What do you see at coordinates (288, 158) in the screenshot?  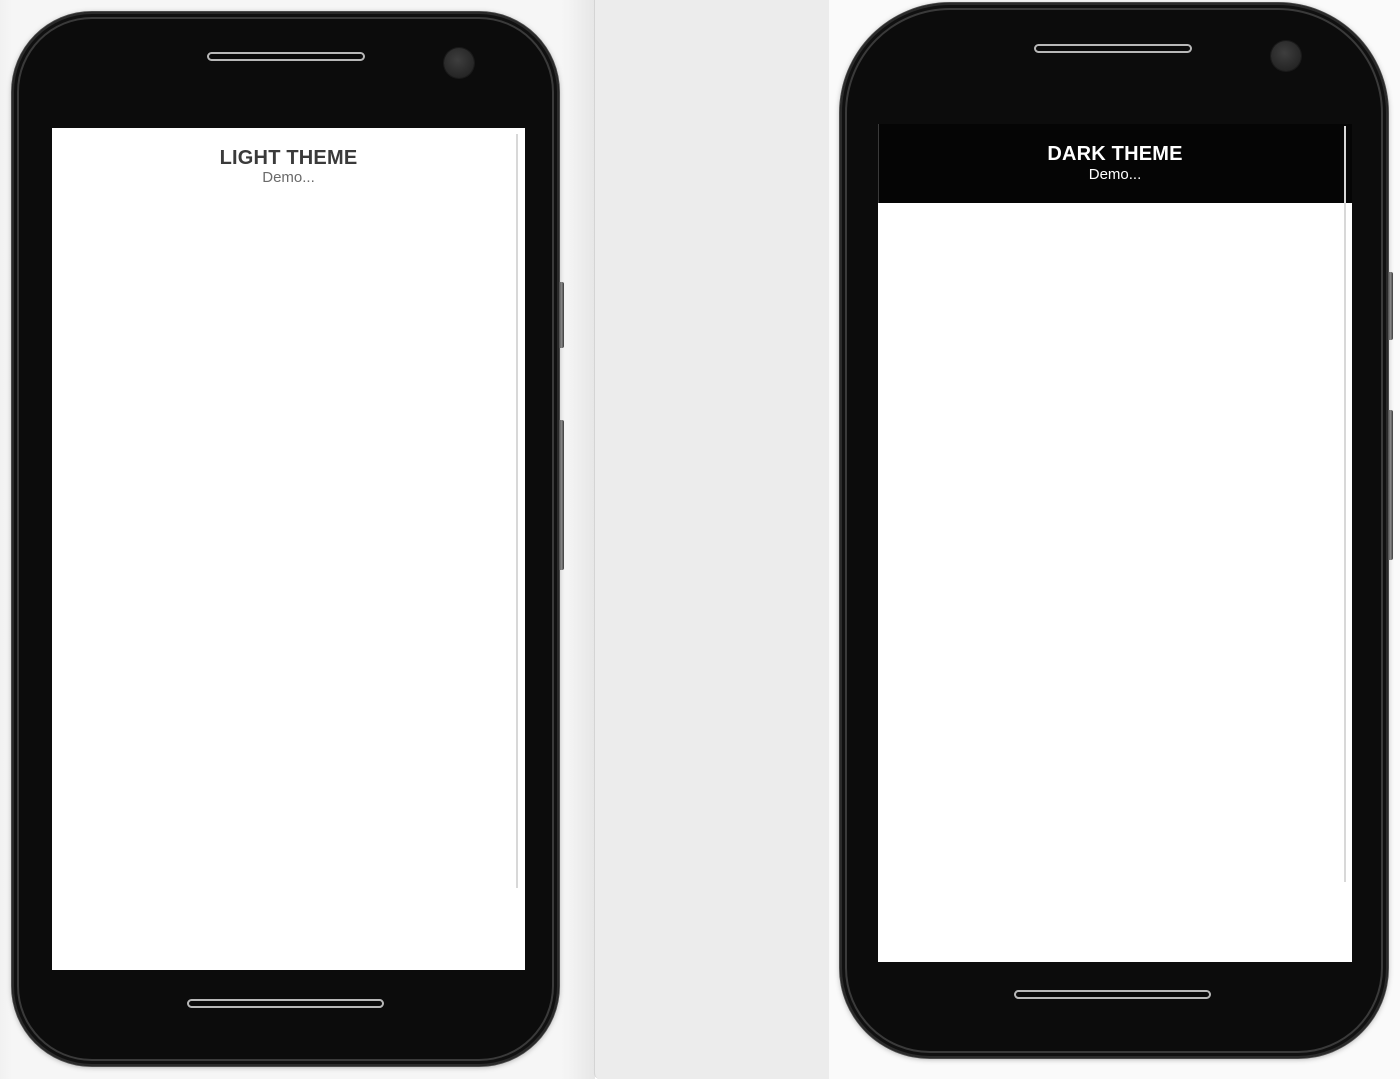 I see `page-title: LIGHT THEME` at bounding box center [288, 158].